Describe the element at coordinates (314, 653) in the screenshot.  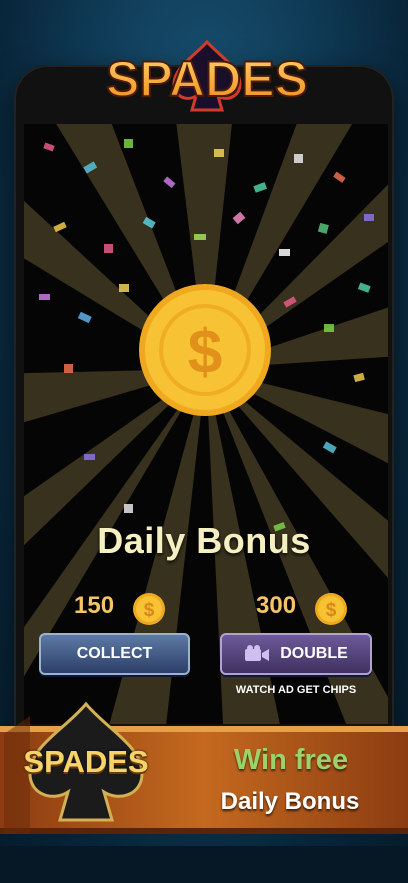
I see `double-button-label: DOUBLE` at that location.